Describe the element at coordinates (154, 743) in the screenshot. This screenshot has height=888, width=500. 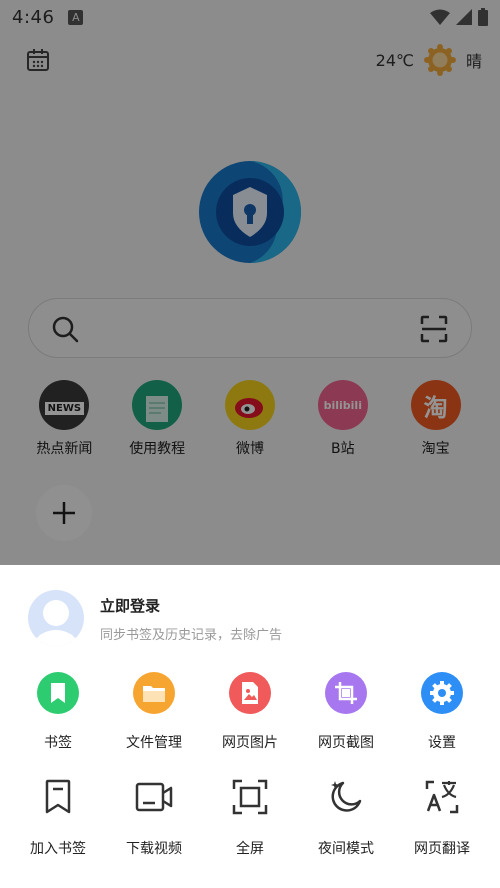
I see `menu-label: 文件管理` at that location.